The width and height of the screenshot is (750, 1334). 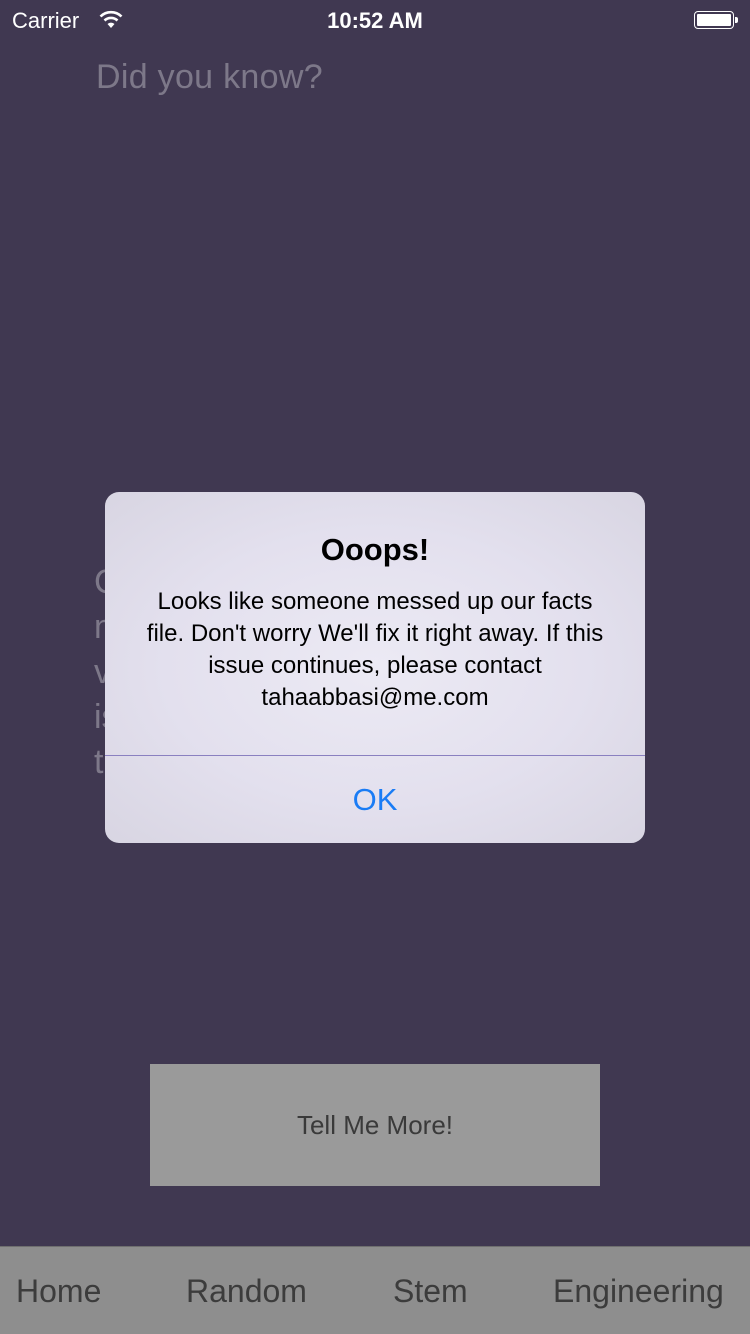 What do you see at coordinates (375, 549) in the screenshot?
I see `alert-title: Ooops!` at bounding box center [375, 549].